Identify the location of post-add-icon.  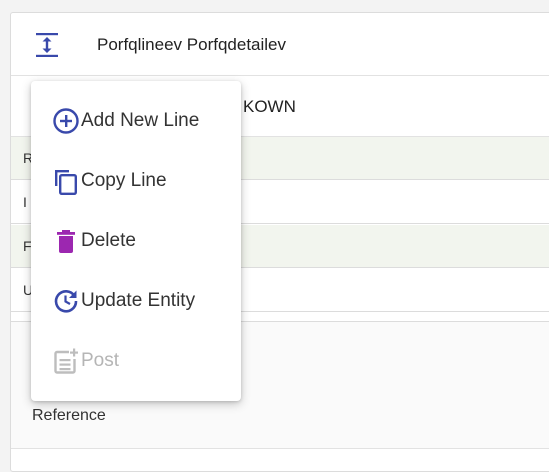
(66, 361).